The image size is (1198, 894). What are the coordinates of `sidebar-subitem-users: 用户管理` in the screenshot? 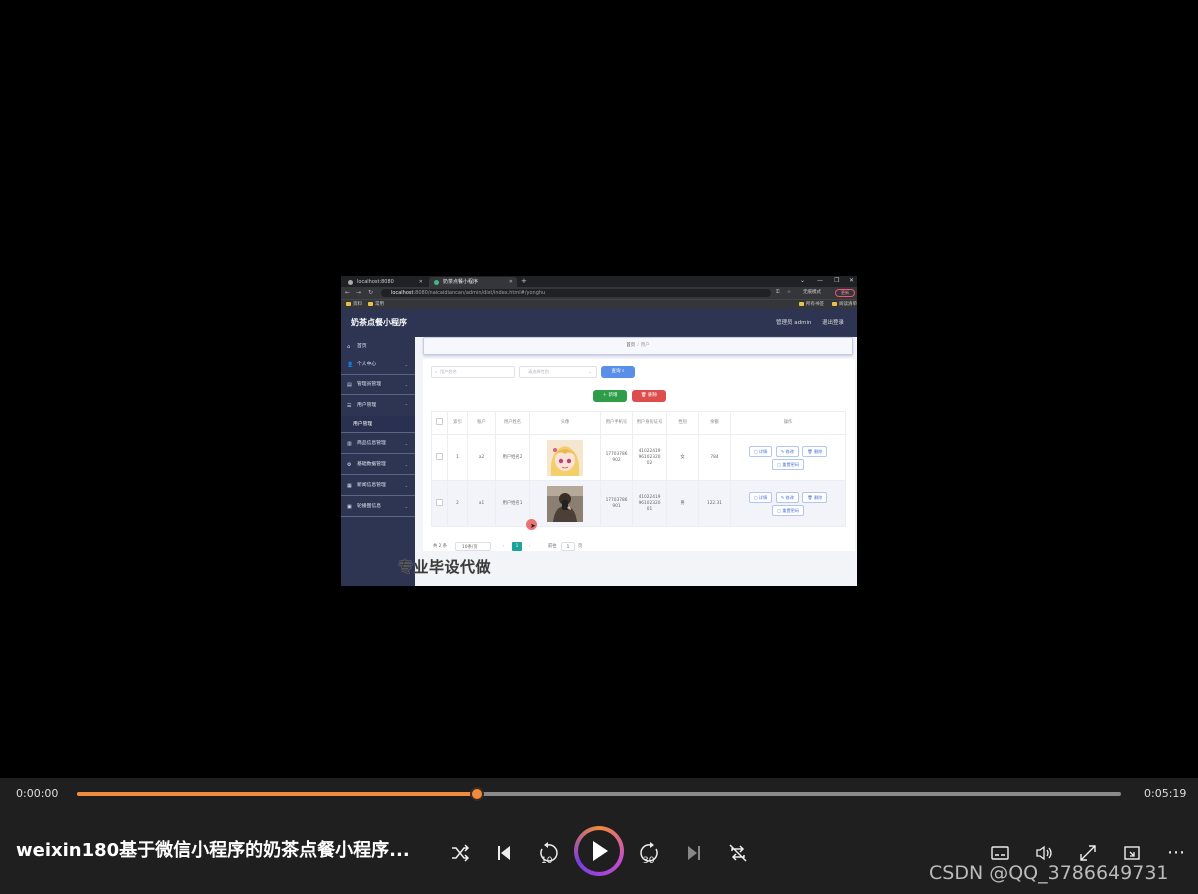 It's located at (378, 424).